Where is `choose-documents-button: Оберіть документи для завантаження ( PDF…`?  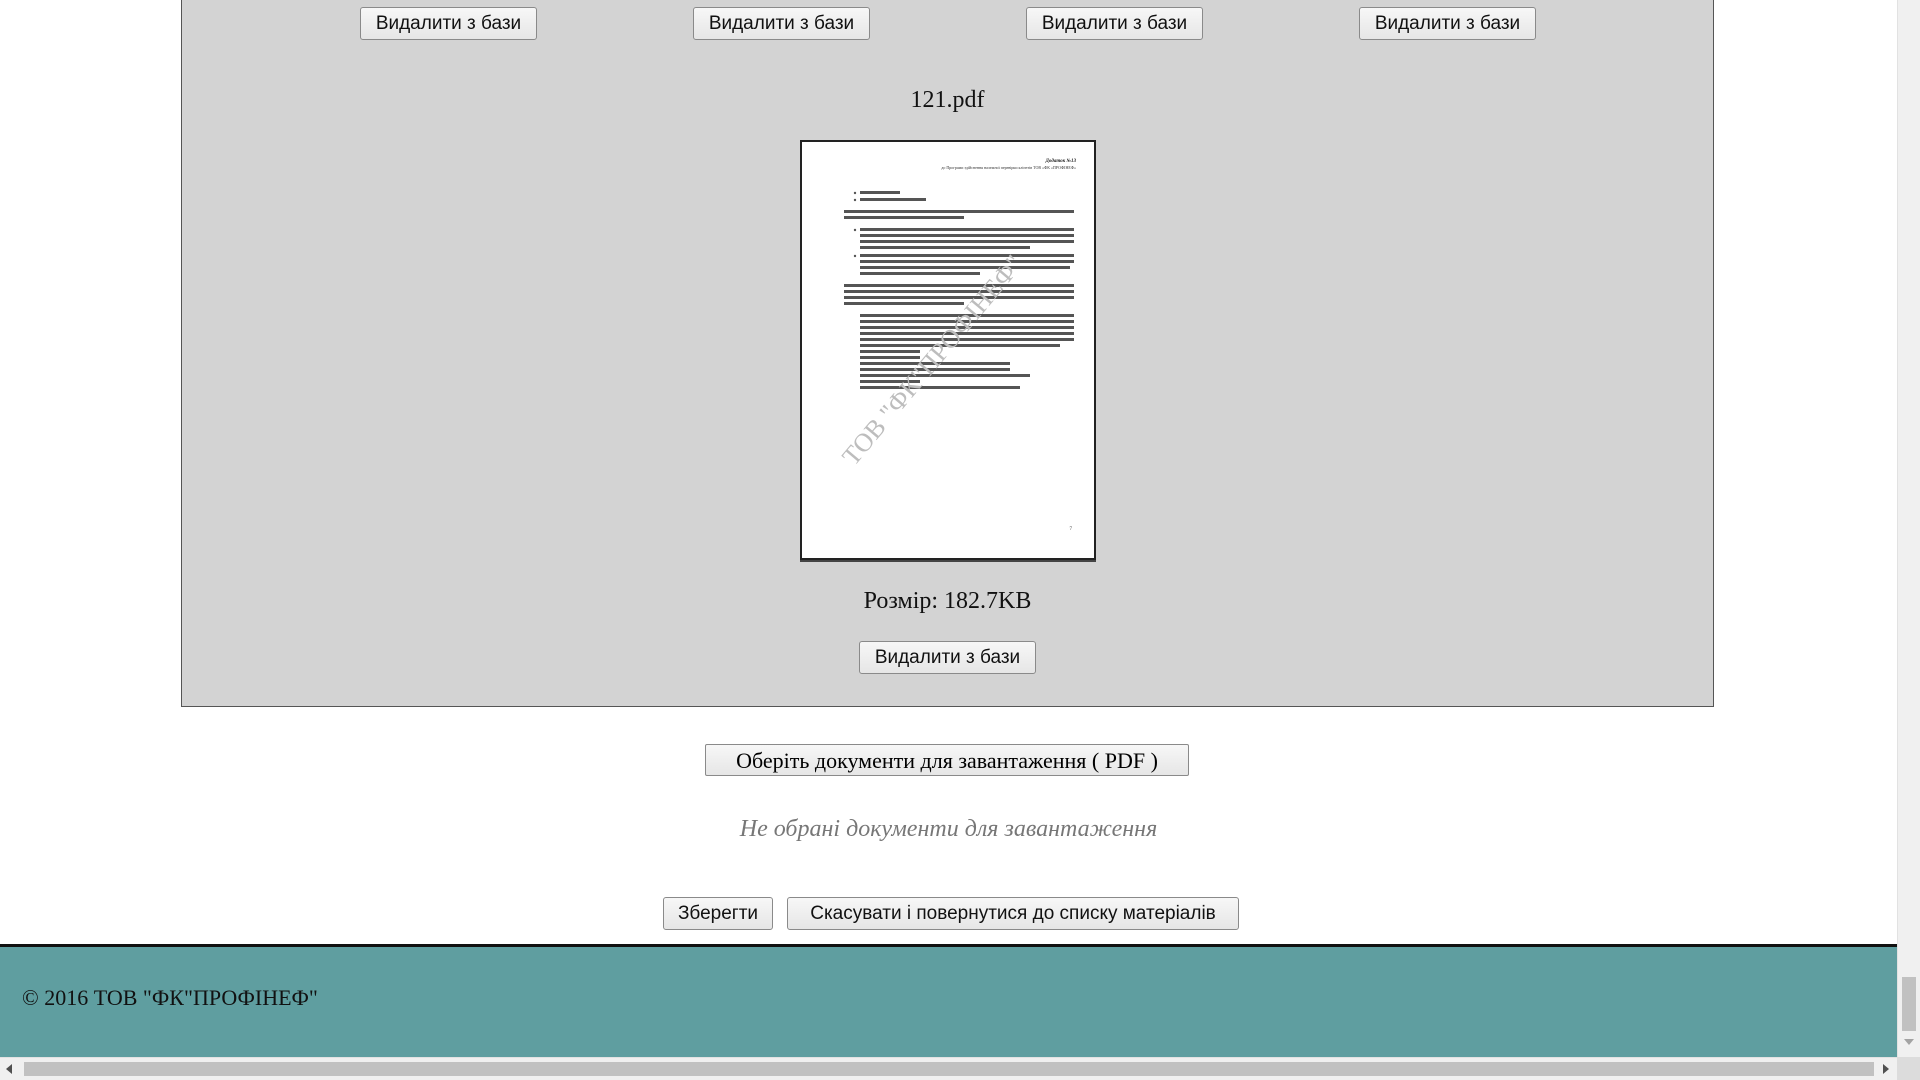 choose-documents-button: Оберіть документи для завантаження ( PDF… is located at coordinates (947, 760).